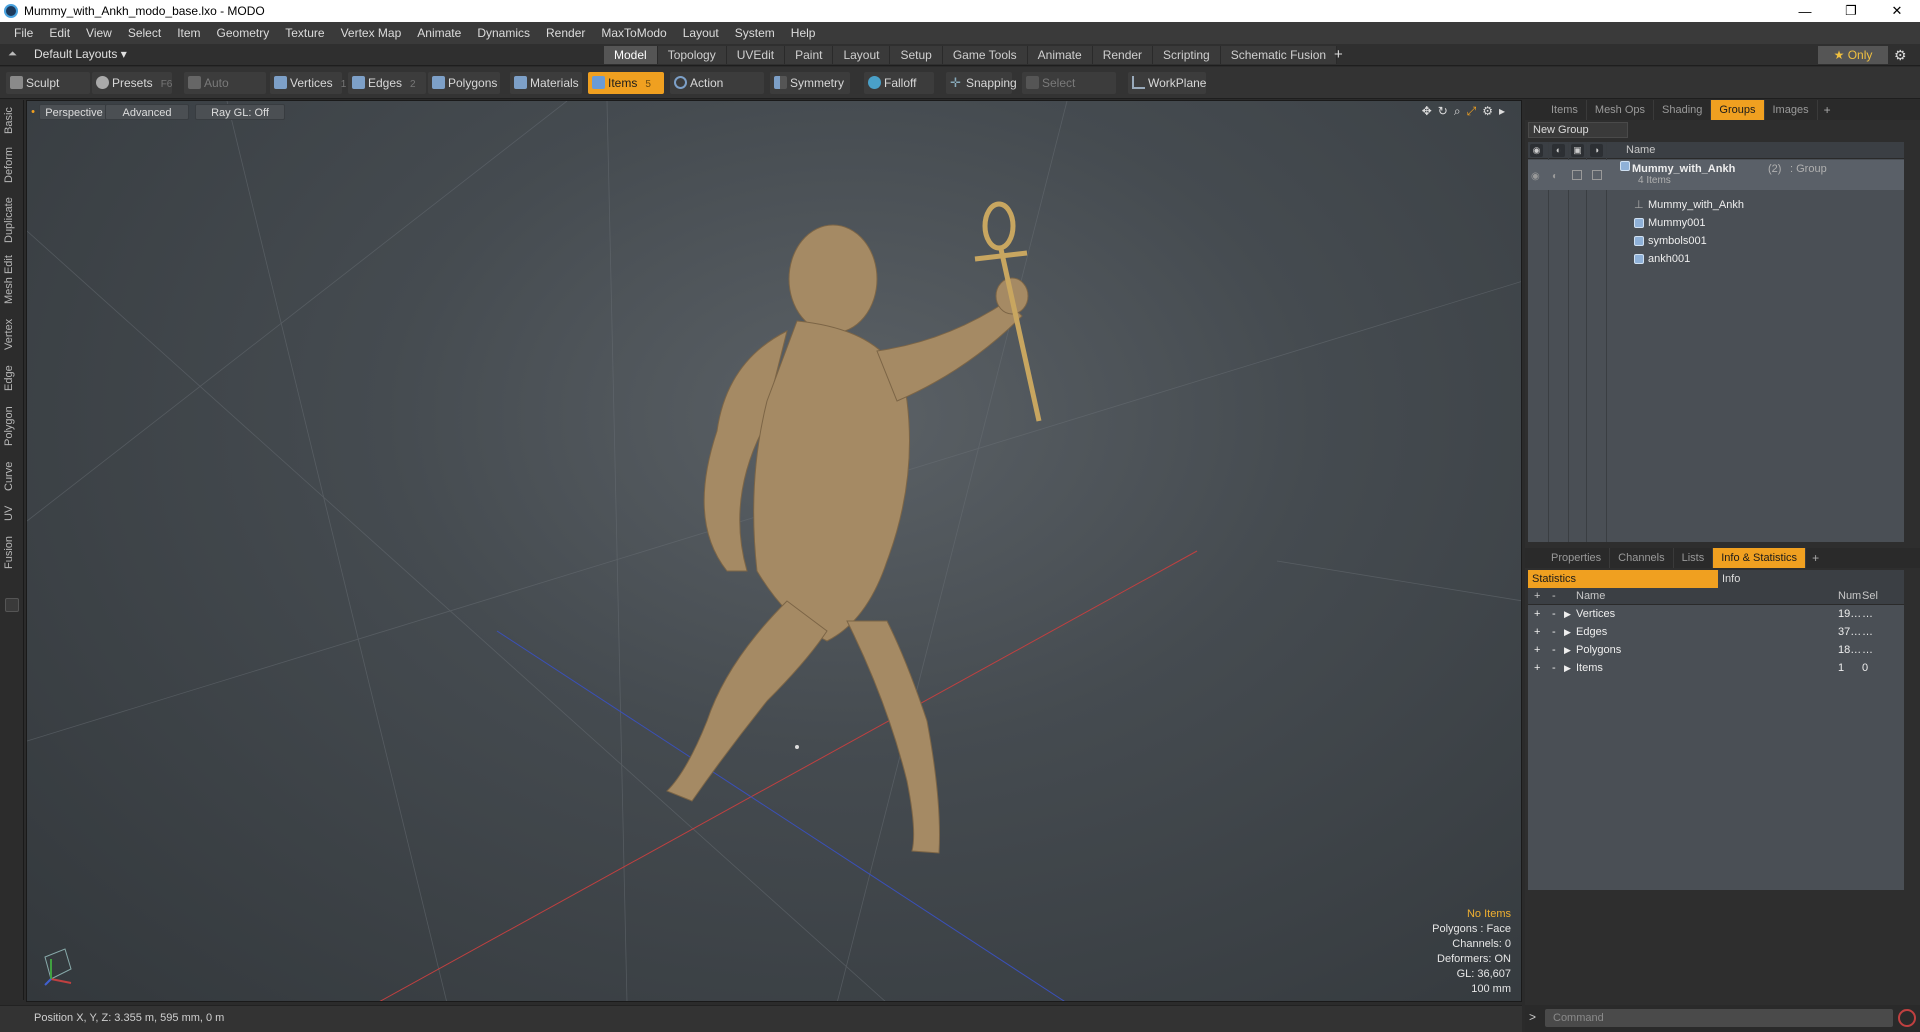 The height and width of the screenshot is (1032, 1920). What do you see at coordinates (1338, 55) in the screenshot?
I see `add-layout-tab-button: +` at bounding box center [1338, 55].